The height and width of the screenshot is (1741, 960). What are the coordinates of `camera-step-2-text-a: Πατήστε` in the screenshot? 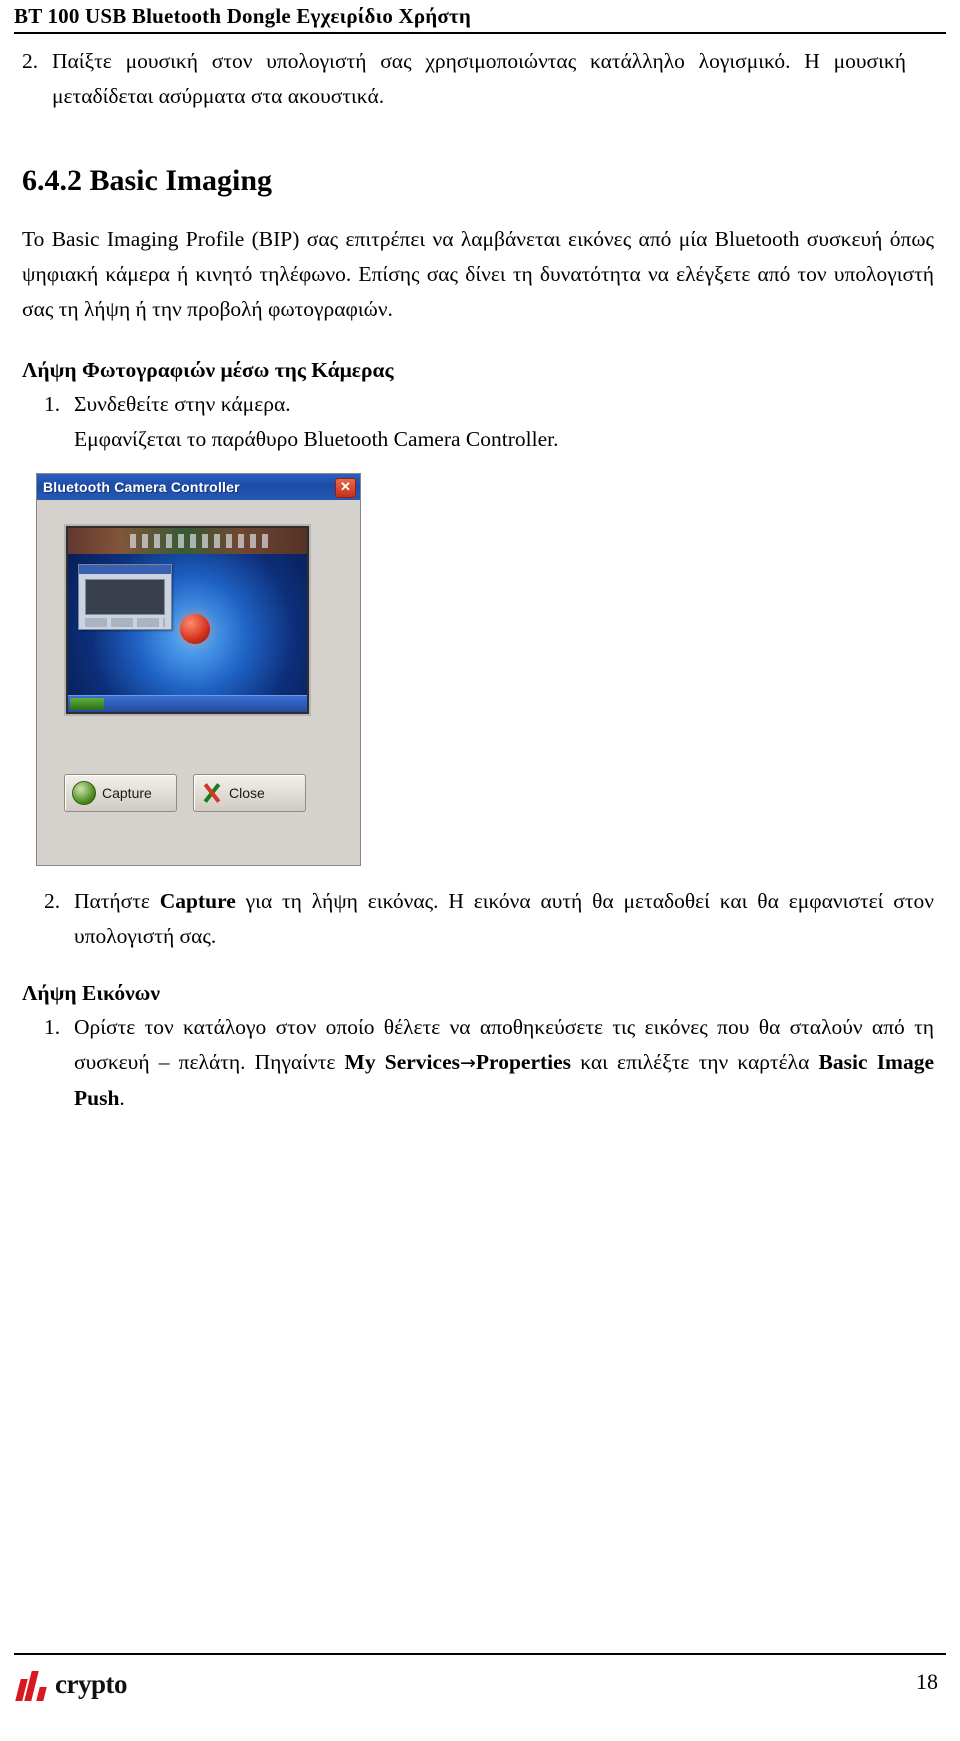 It's located at (117, 901).